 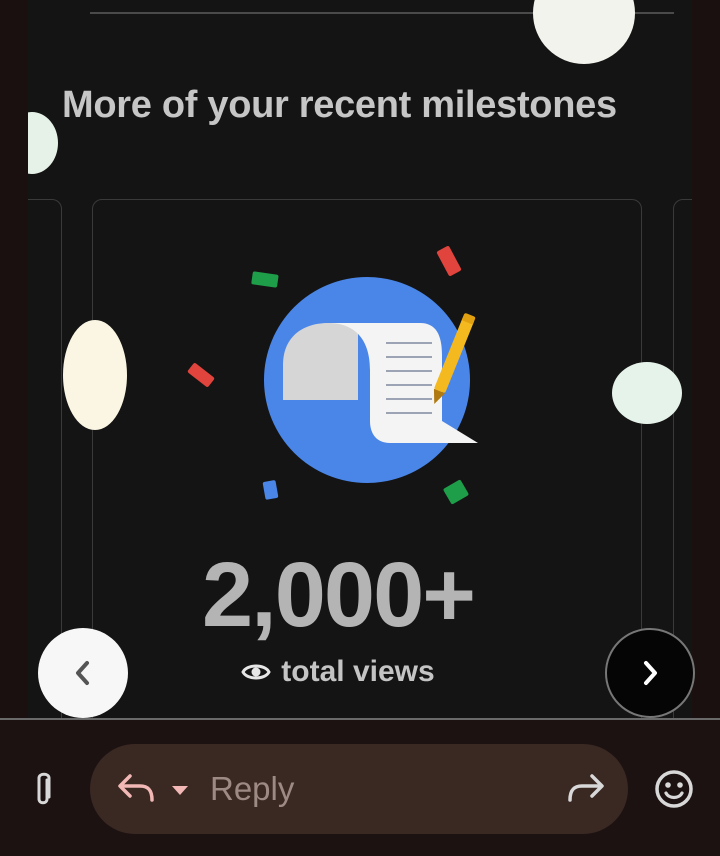 I want to click on carousel-next-button, so click(x=650, y=673).